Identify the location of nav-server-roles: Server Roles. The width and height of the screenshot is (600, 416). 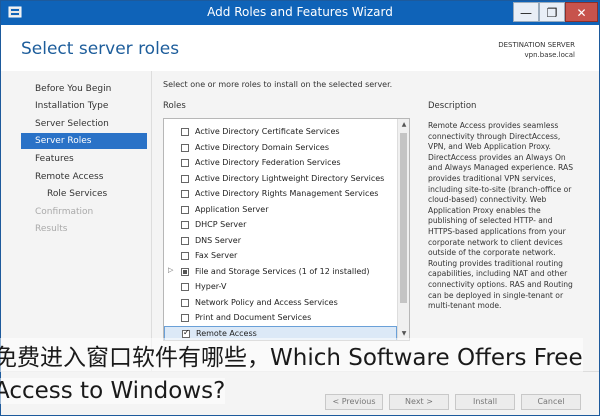
(84, 141).